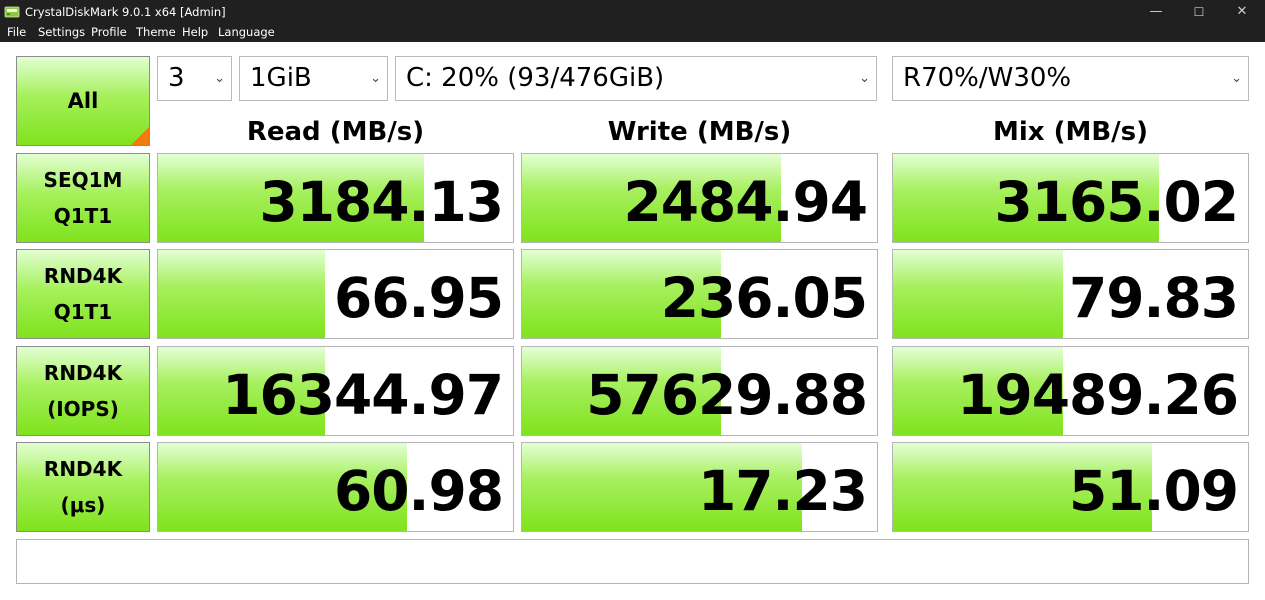  Describe the element at coordinates (535, 78) in the screenshot. I see `drive-value: C: 20% (93/476GiB)` at that location.